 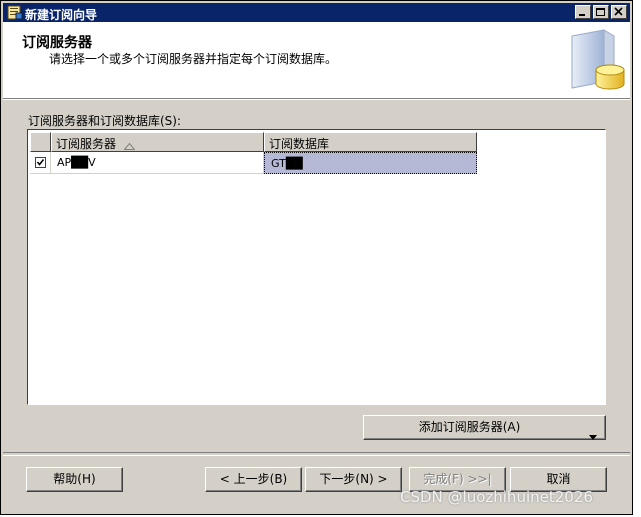 I want to click on maximize-button, so click(x=601, y=12).